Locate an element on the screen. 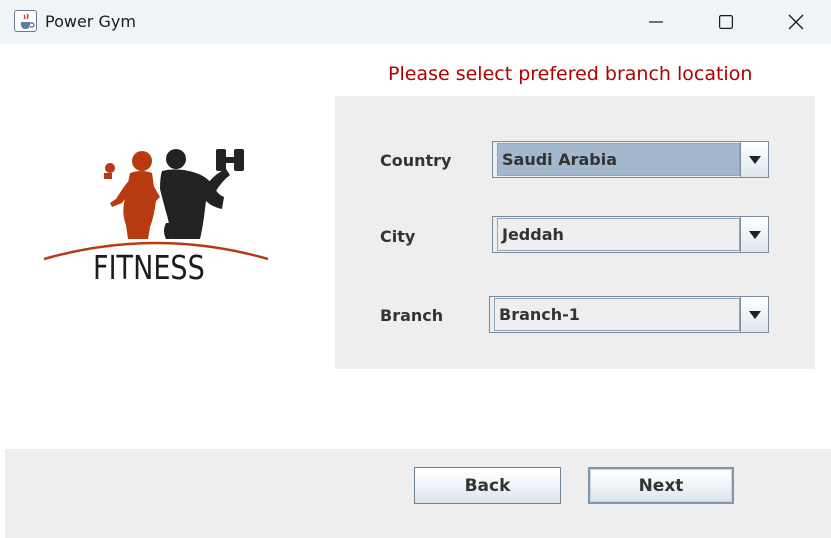  close-icon is located at coordinates (796, 22).